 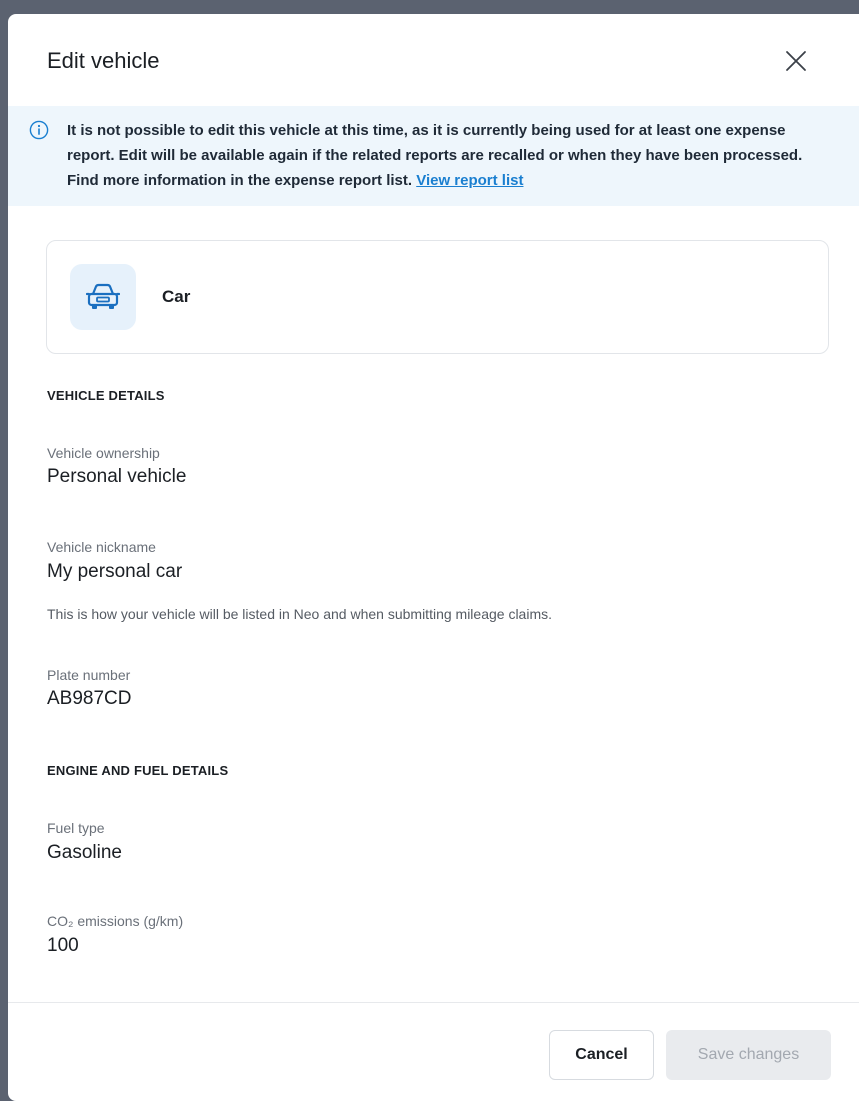 I want to click on dialog-title: Edit vehicle, so click(x=103, y=60).